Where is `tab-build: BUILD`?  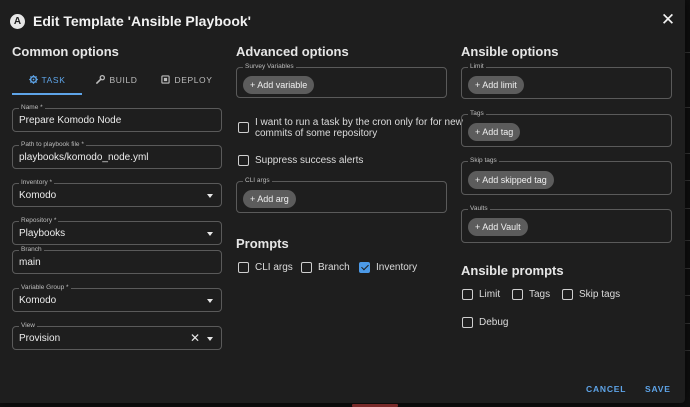 tab-build: BUILD is located at coordinates (117, 79).